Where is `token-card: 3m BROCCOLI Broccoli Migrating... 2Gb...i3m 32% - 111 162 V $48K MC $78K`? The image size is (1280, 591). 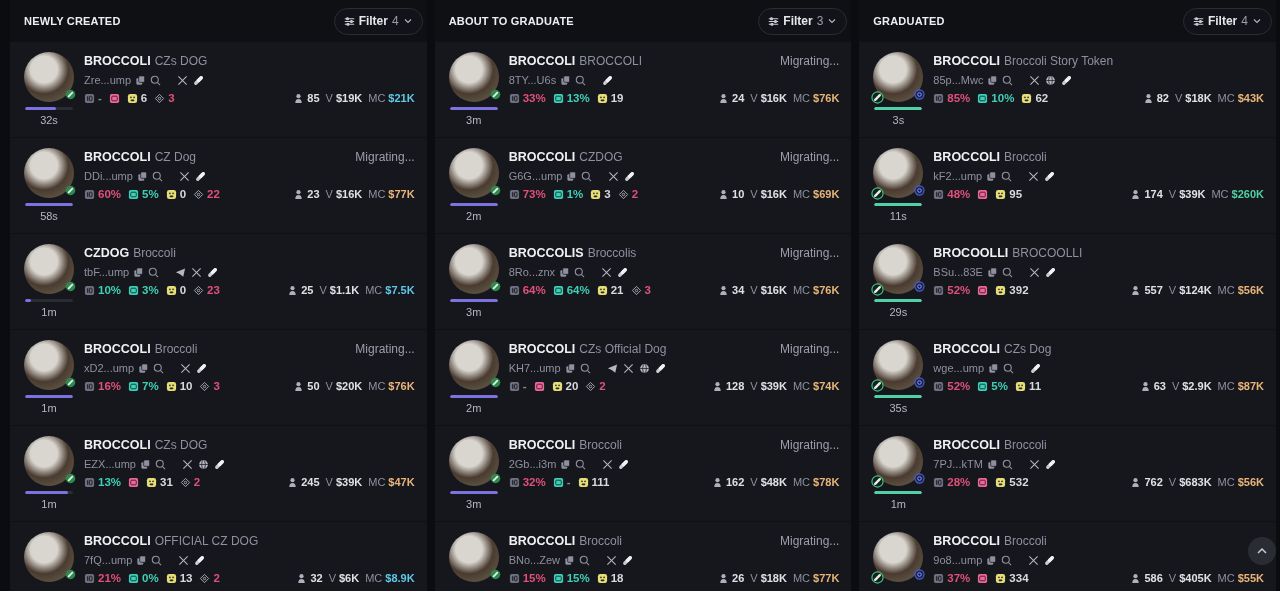
token-card: 3m BROCCOLI Broccoli Migrating... 2Gb...i3m 32% - 111 162 V $48K MC $78K is located at coordinates (643, 473).